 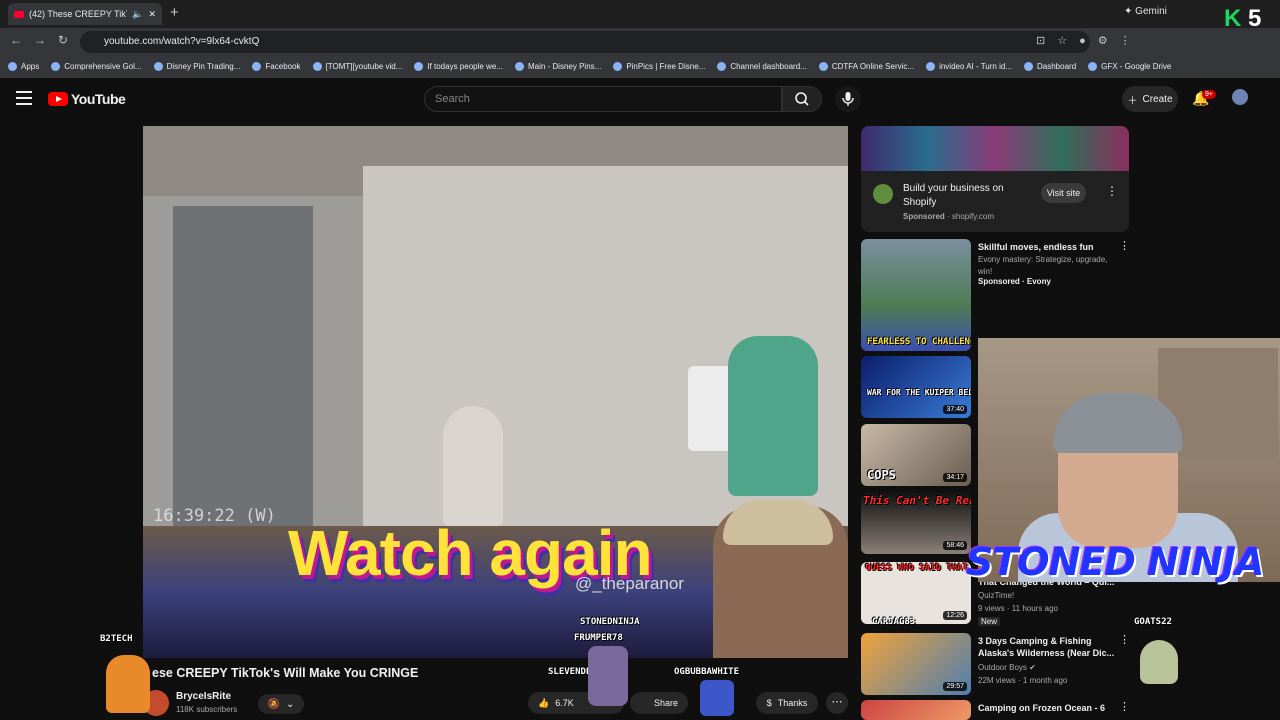 What do you see at coordinates (137, 14) in the screenshot?
I see `speaker-icon: 🔈` at bounding box center [137, 14].